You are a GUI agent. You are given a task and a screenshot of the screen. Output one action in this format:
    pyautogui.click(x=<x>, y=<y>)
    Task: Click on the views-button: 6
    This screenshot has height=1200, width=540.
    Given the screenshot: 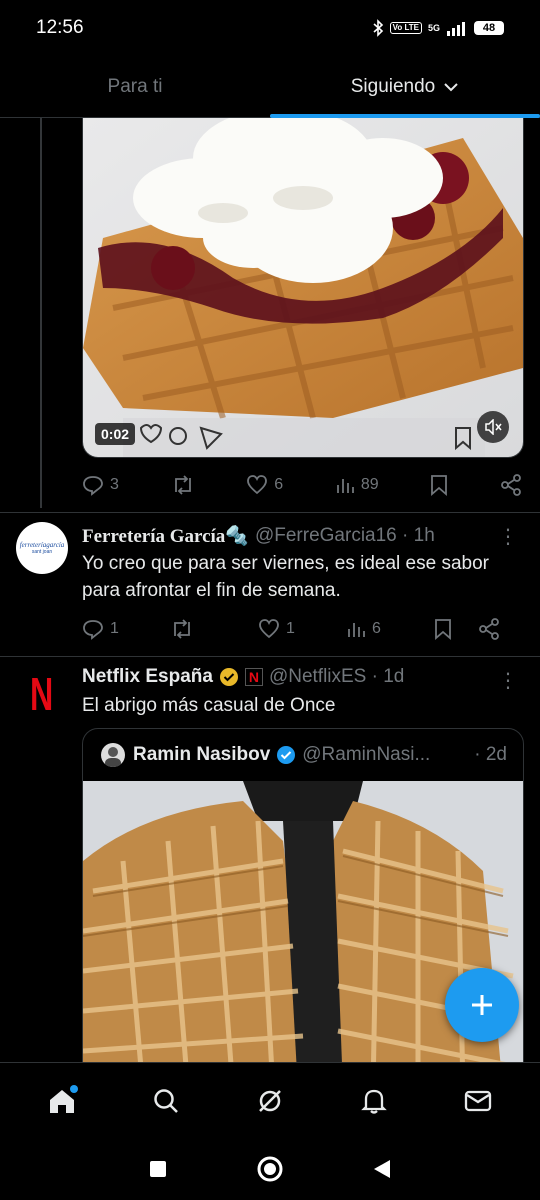 What is the action you would take?
    pyautogui.click(x=390, y=629)
    